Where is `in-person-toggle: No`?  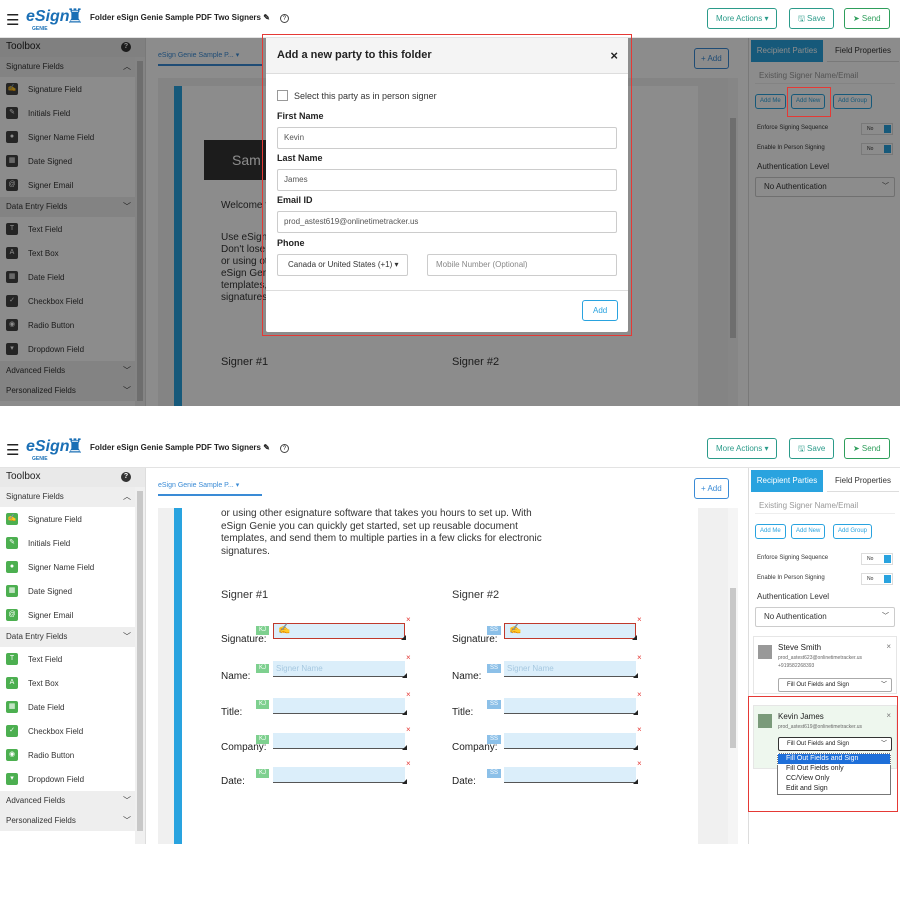
in-person-toggle: No is located at coordinates (877, 579).